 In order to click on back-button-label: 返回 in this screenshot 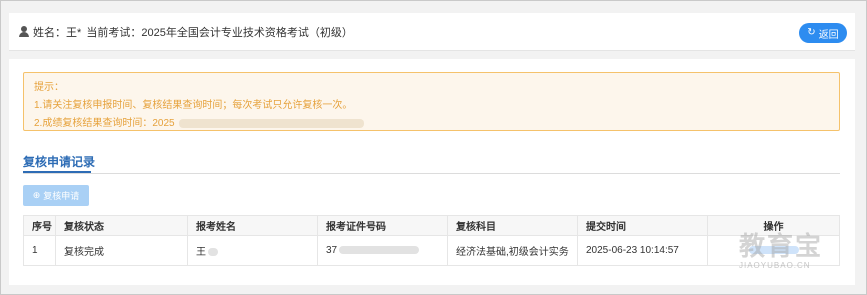, I will do `click(828, 35)`.